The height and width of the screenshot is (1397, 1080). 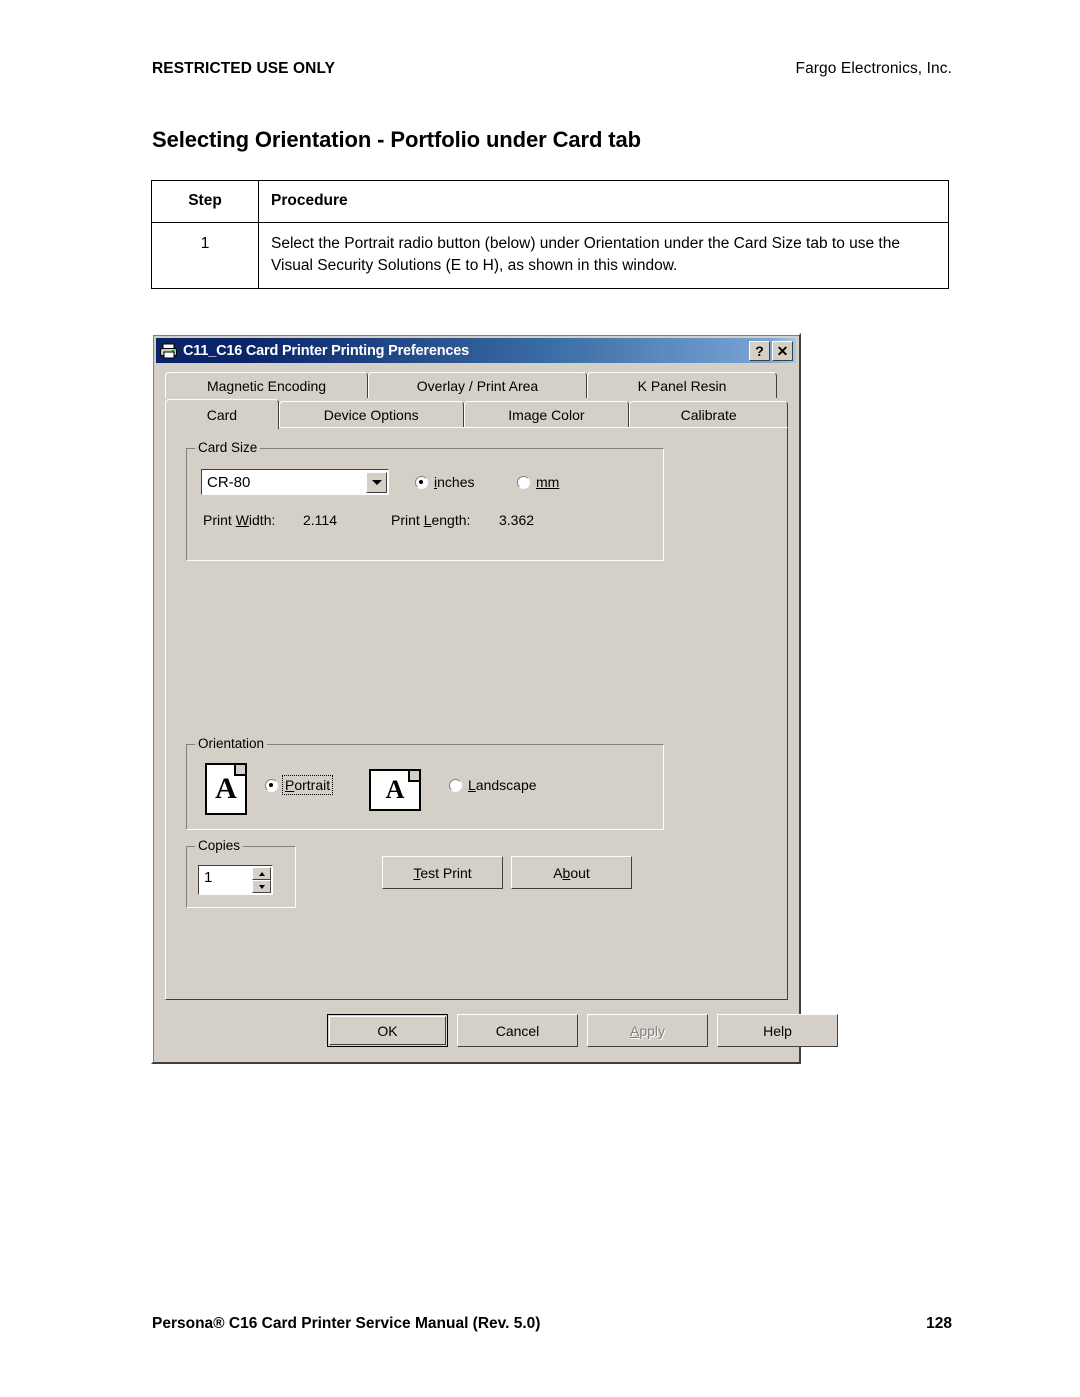 I want to click on tab-label: Magnetic Encoding, so click(x=266, y=385).